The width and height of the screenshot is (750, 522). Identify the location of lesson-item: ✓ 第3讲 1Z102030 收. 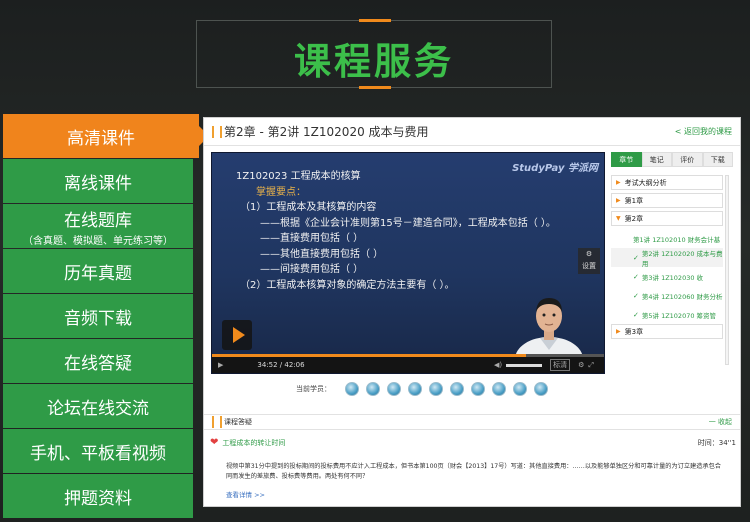
(667, 276).